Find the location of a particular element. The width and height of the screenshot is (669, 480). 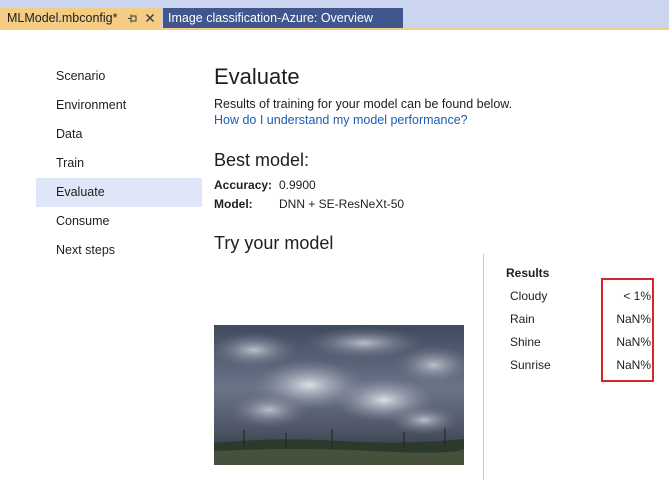

accuracy-label: Accuracy: is located at coordinates (243, 185).